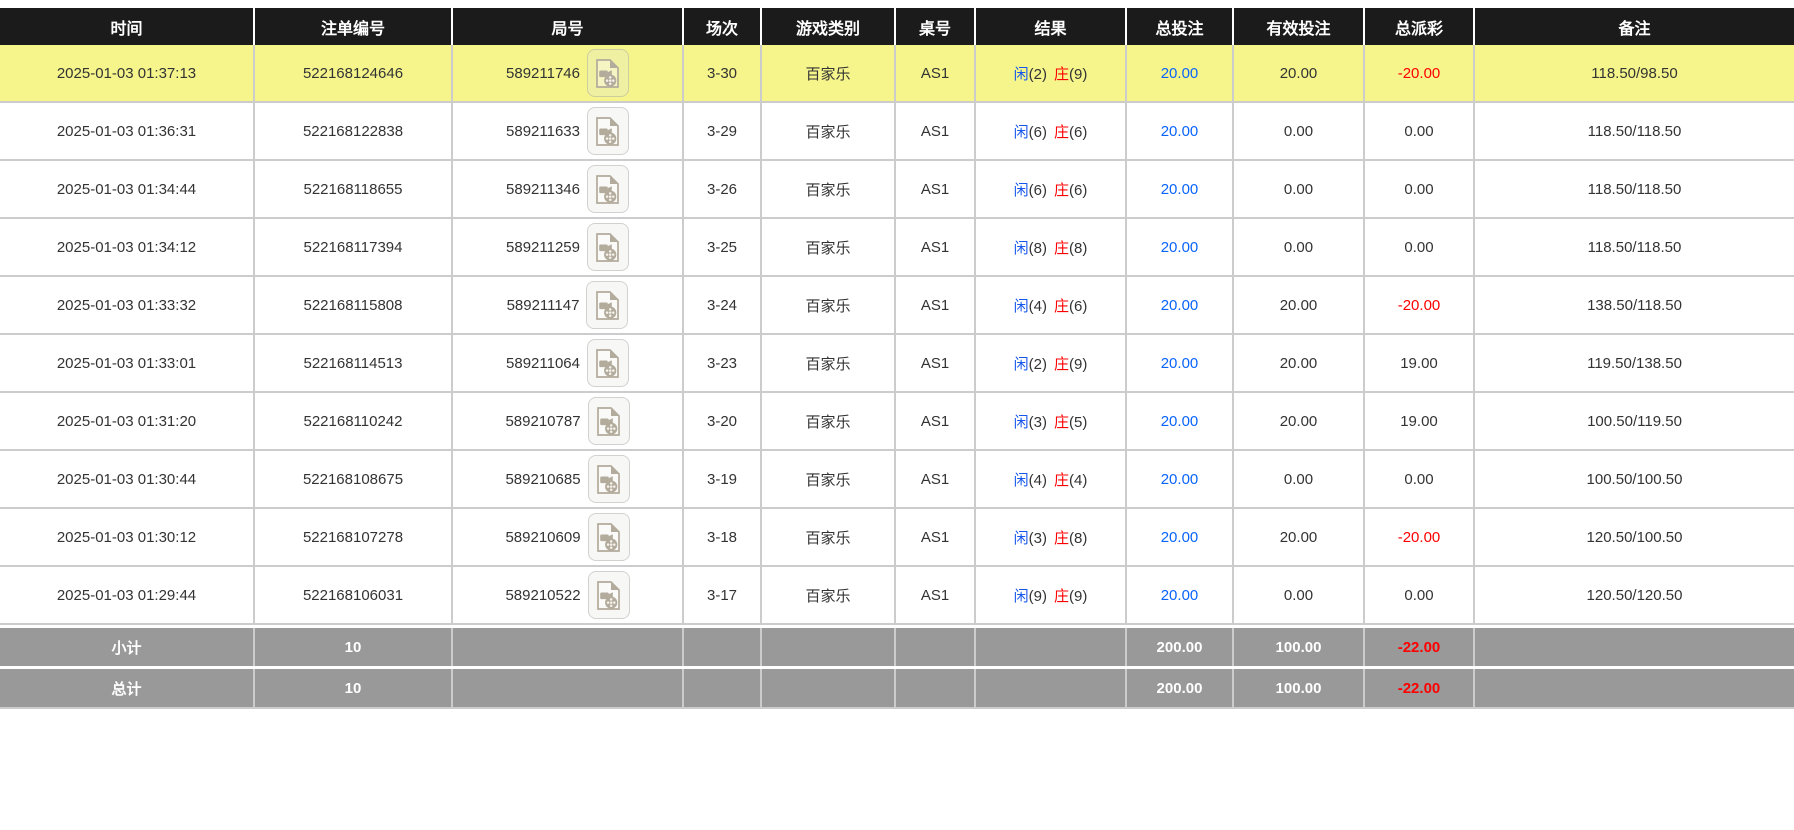 This screenshot has width=1794, height=830. What do you see at coordinates (1634, 479) in the screenshot?
I see `cell-remark: 100.50/100.50` at bounding box center [1634, 479].